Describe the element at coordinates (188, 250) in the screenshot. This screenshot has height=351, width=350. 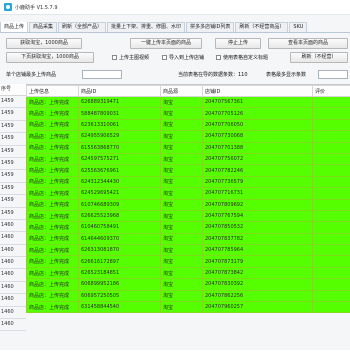
I see `table-row: 商品店：上传完成626313081870淘宝204707785964` at that location.